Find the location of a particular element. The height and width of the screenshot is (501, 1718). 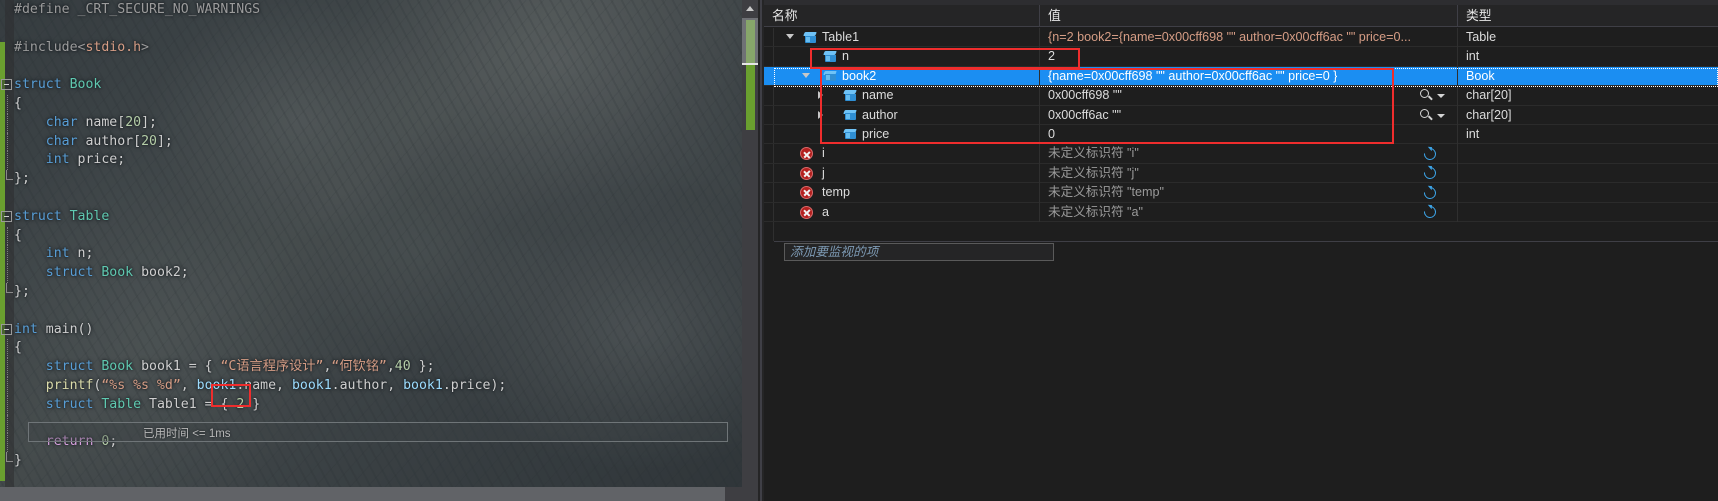

editor-change-bar is located at coordinates (2, 261).